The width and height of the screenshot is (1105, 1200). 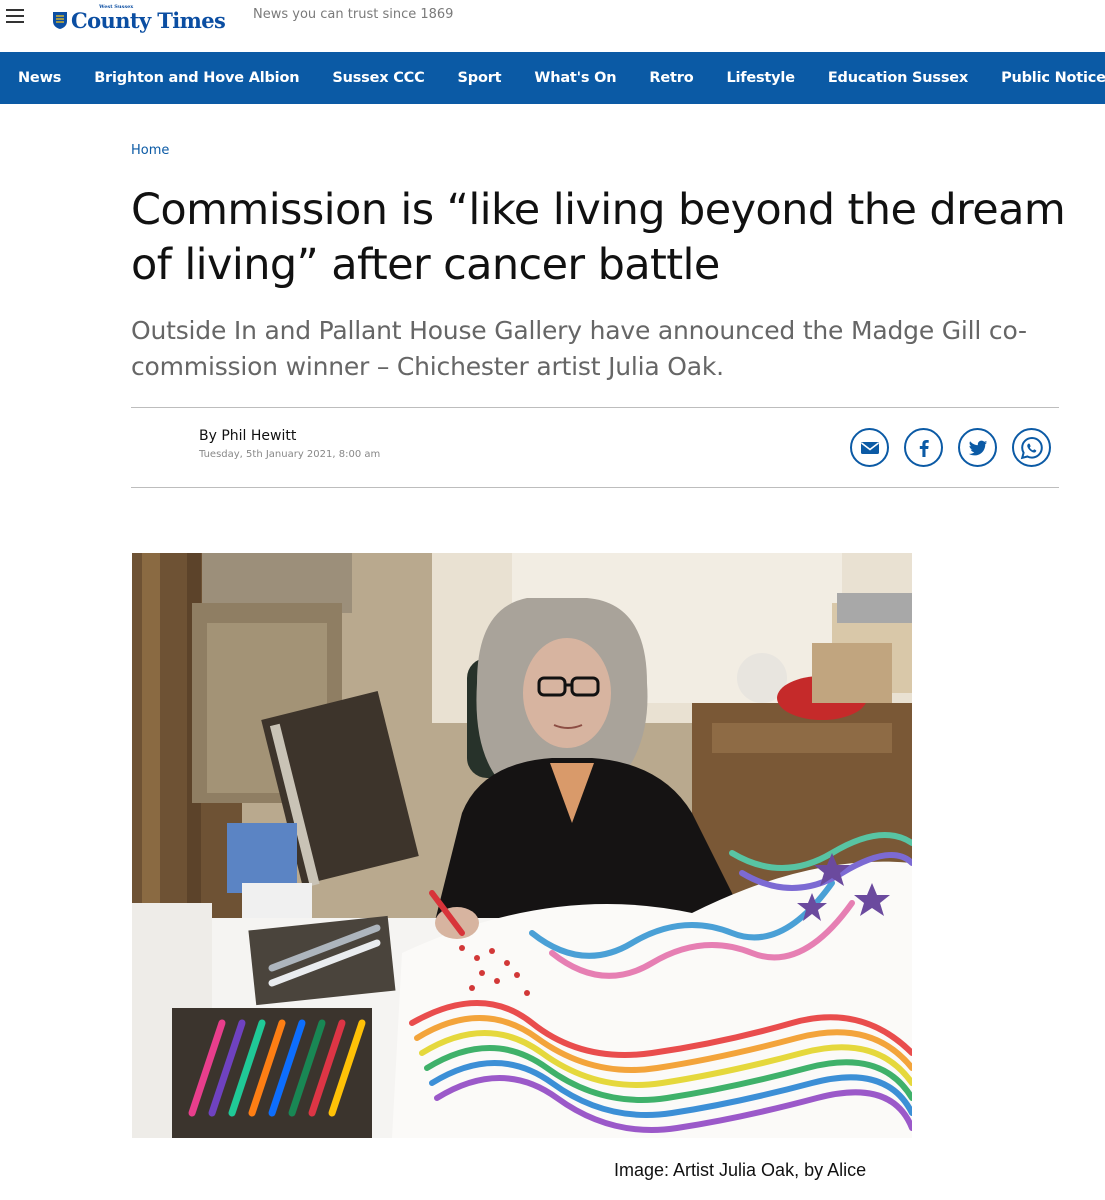 I want to click on nav-item-whats-on: What's On, so click(x=575, y=78).